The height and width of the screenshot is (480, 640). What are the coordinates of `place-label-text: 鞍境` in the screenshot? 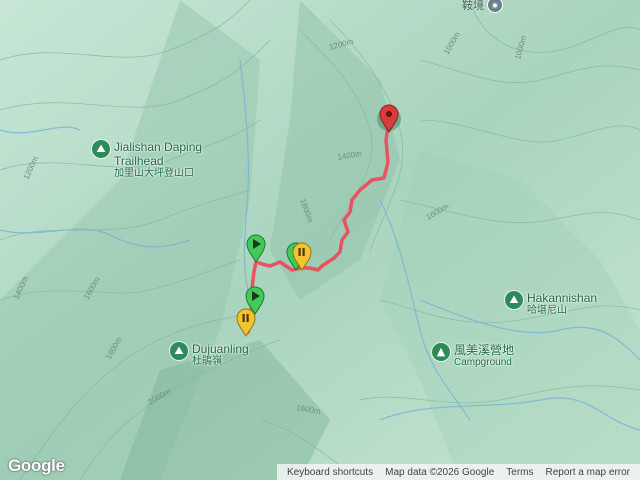 It's located at (473, 6).